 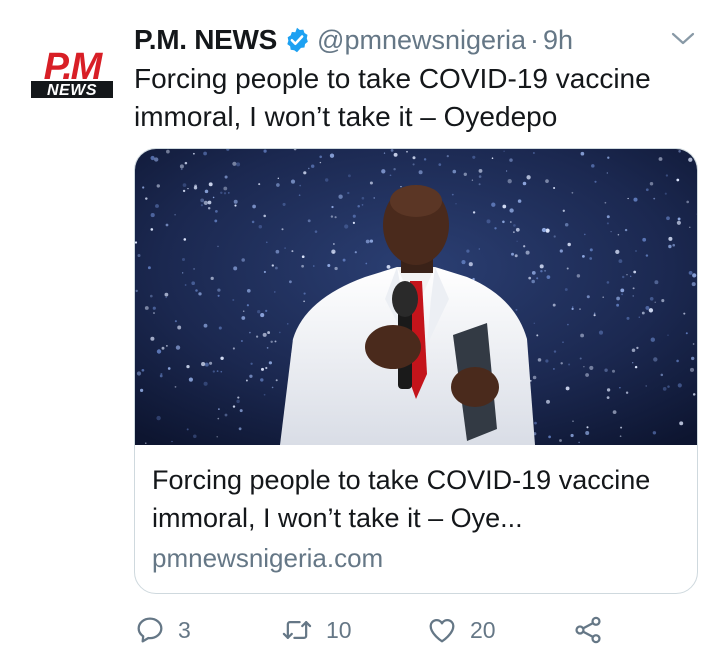 I want to click on tweet-header: P.M. NEWS @pmnewsnigeria · 9h, so click(x=414, y=40).